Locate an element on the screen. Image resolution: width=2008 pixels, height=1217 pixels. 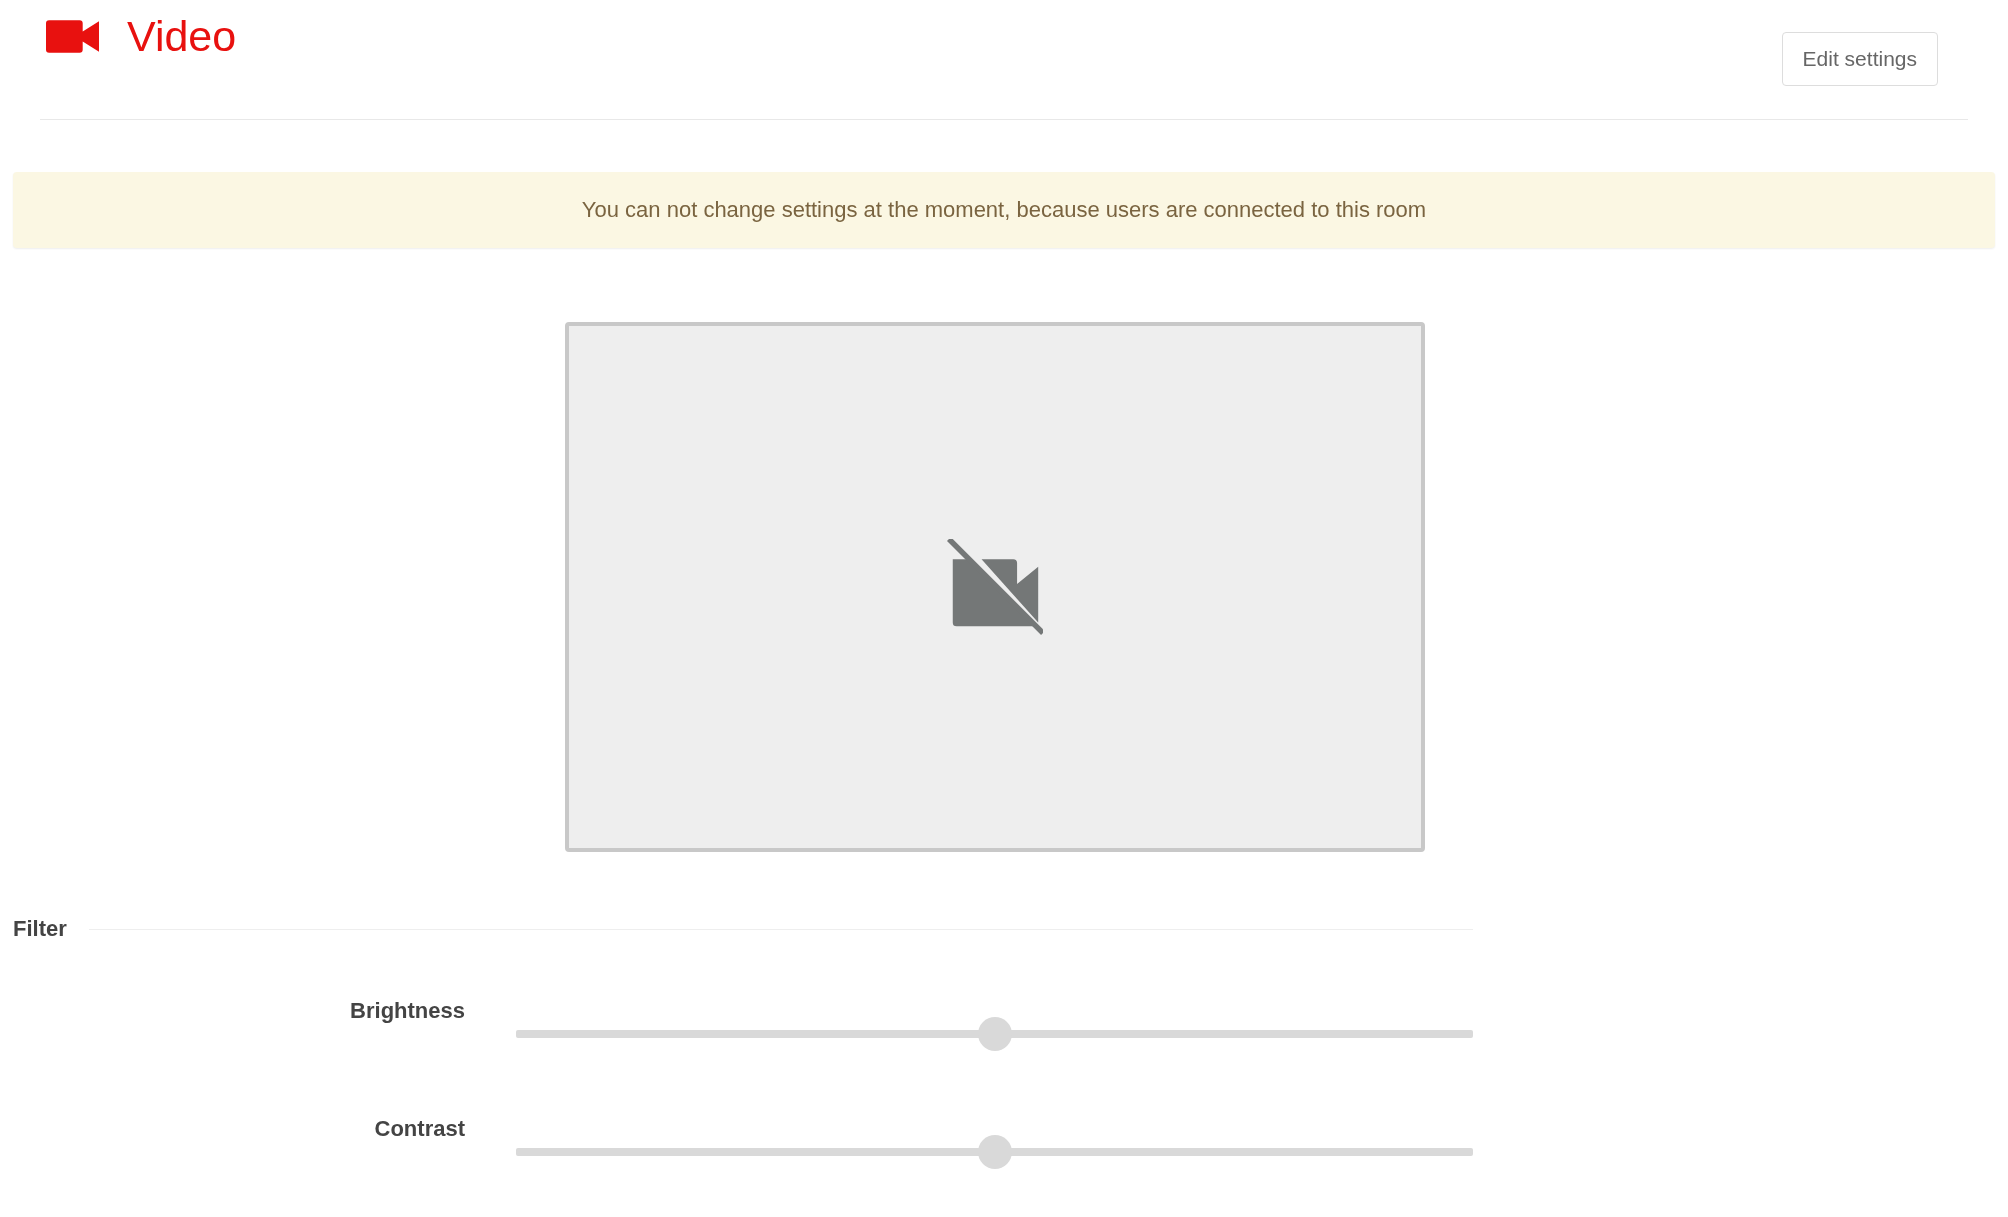
slider-label: Contrast is located at coordinates (419, 1129).